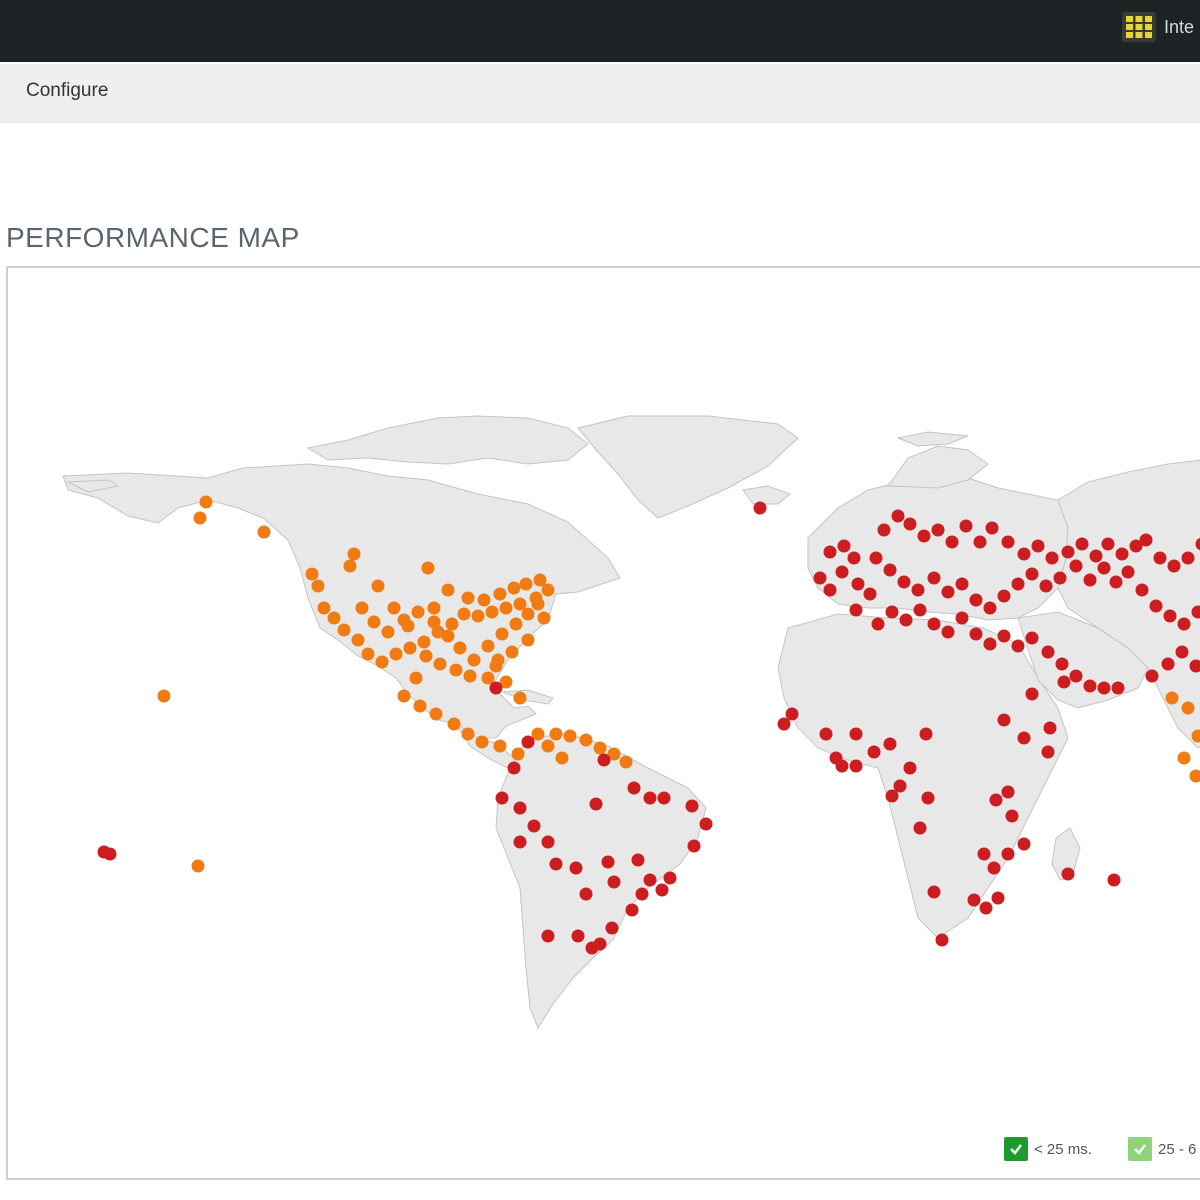 This screenshot has height=1200, width=1200. Describe the element at coordinates (1162, 1149) in the screenshot. I see `legend-item-medium: 25 - 6` at that location.